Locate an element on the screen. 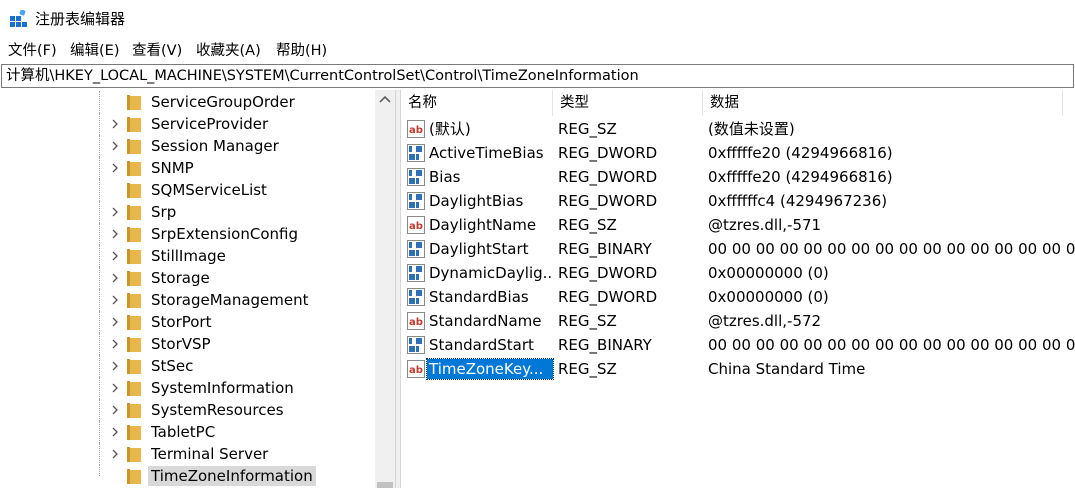 The height and width of the screenshot is (488, 1075). menu-bar: 文件(F) 编辑(E) 查看(V) 收藏夹(A) 帮助(H) is located at coordinates (537, 51).